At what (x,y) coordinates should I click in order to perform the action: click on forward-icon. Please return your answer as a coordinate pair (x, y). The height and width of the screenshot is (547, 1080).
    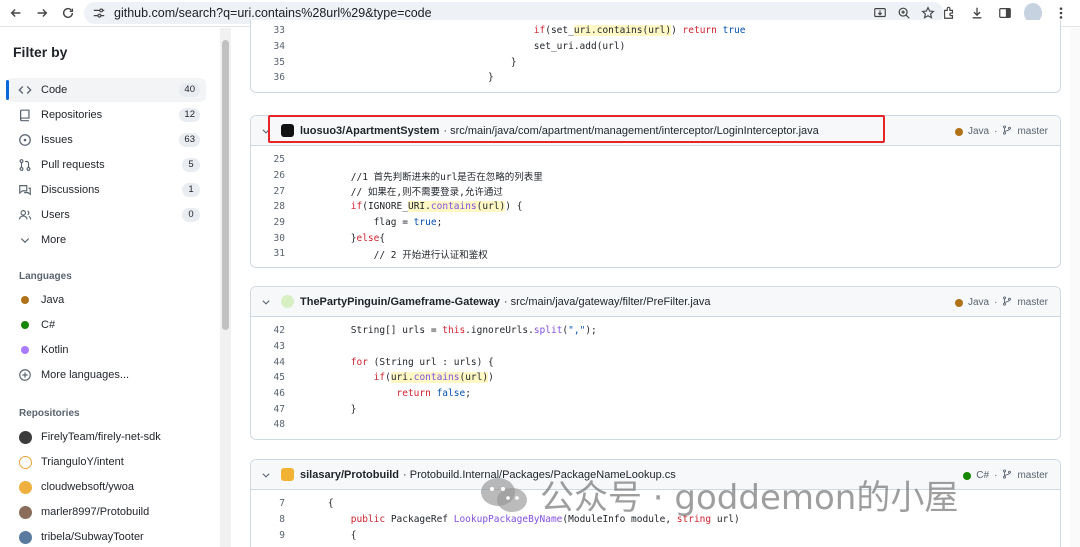
    Looking at the image, I should click on (42, 13).